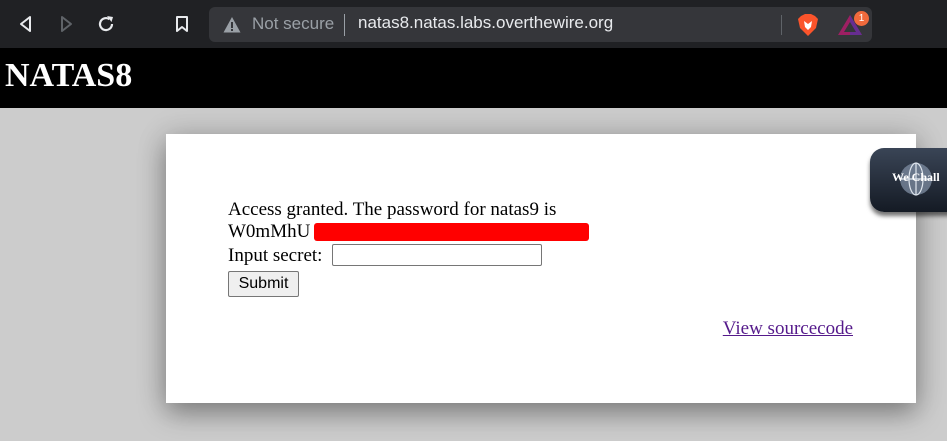 Image resolution: width=947 pixels, height=441 pixels. Describe the element at coordinates (232, 25) in the screenshot. I see `warning-icon` at that location.